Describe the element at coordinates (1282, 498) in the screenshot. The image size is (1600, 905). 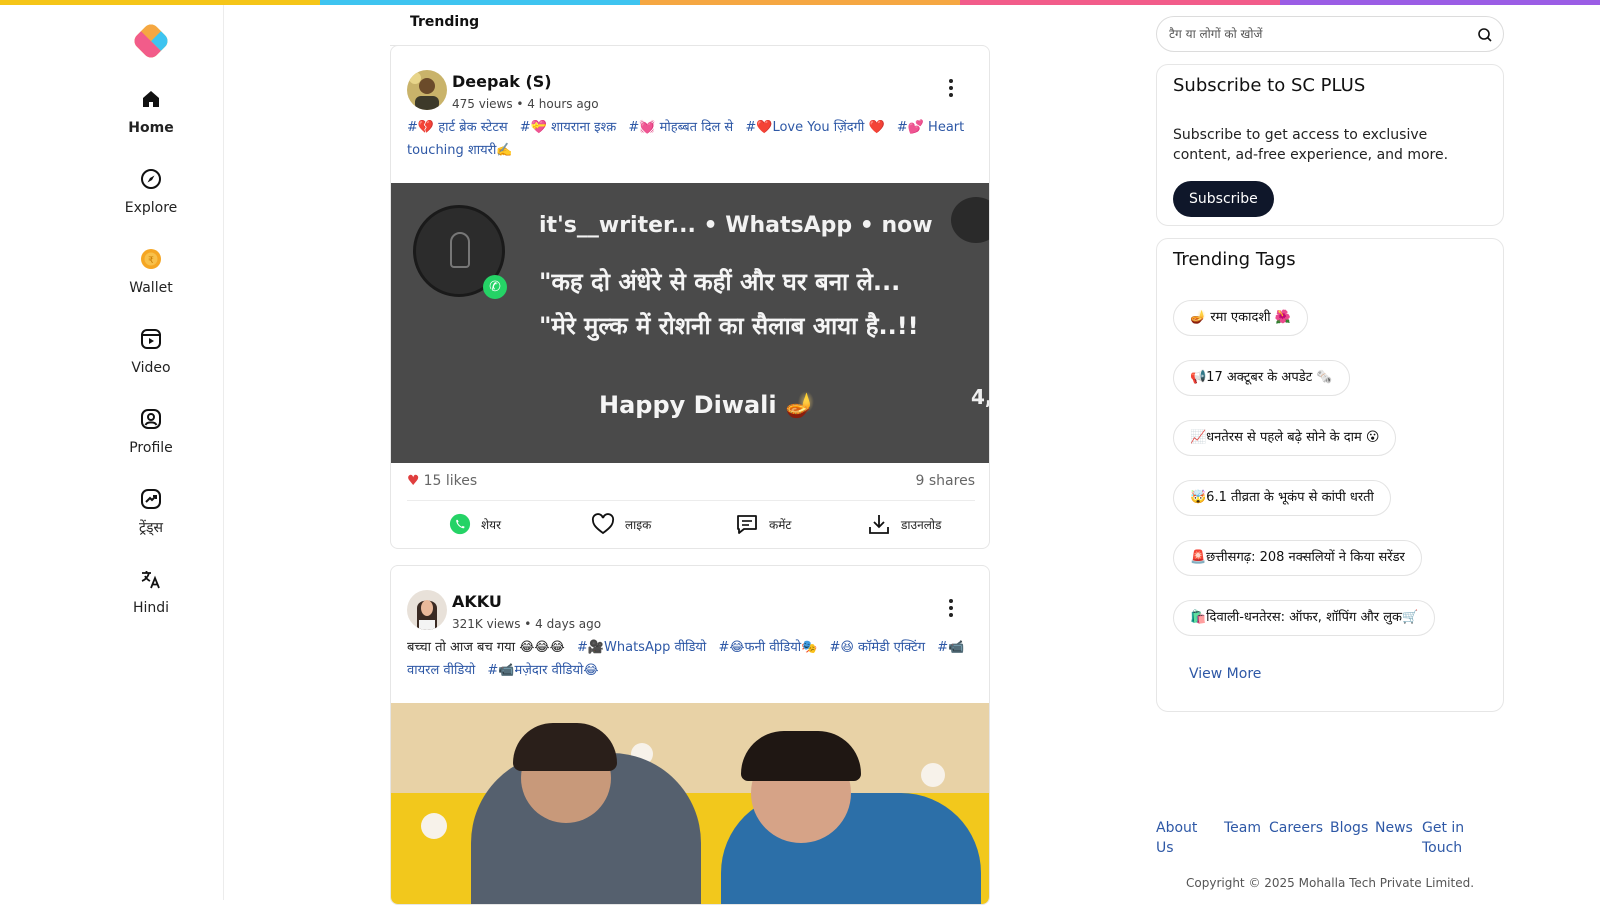
I see `trending-tag-chip: 🤯6.1 तीव्रता के भूकंप से कांपी धरती` at that location.